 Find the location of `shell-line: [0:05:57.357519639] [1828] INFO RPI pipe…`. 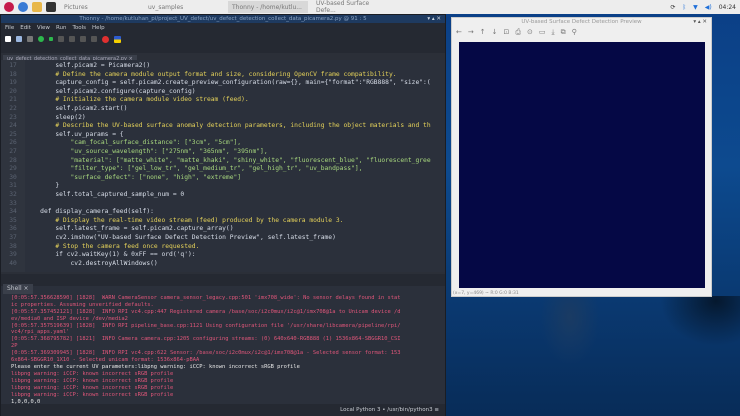

shell-line: [0:05:57.357519639] [1828] INFO RPI pipe… is located at coordinates (206, 325).